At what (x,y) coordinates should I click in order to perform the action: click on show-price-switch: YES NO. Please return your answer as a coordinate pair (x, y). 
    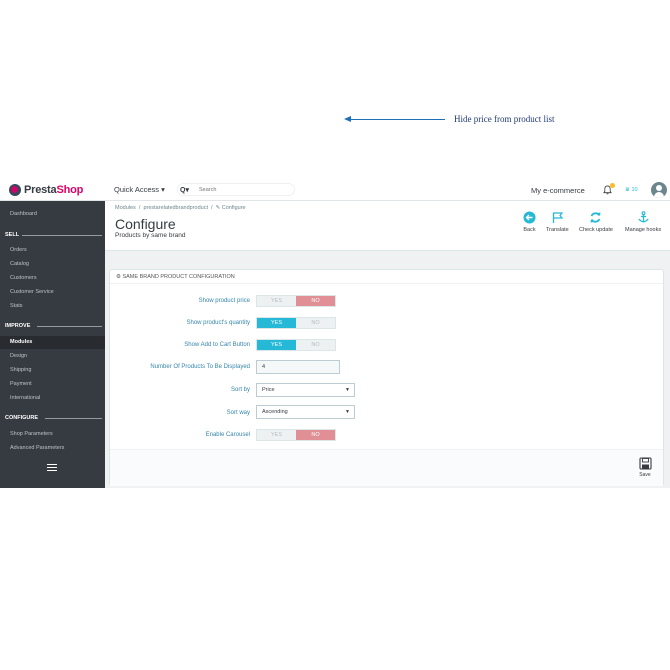
    Looking at the image, I should click on (296, 301).